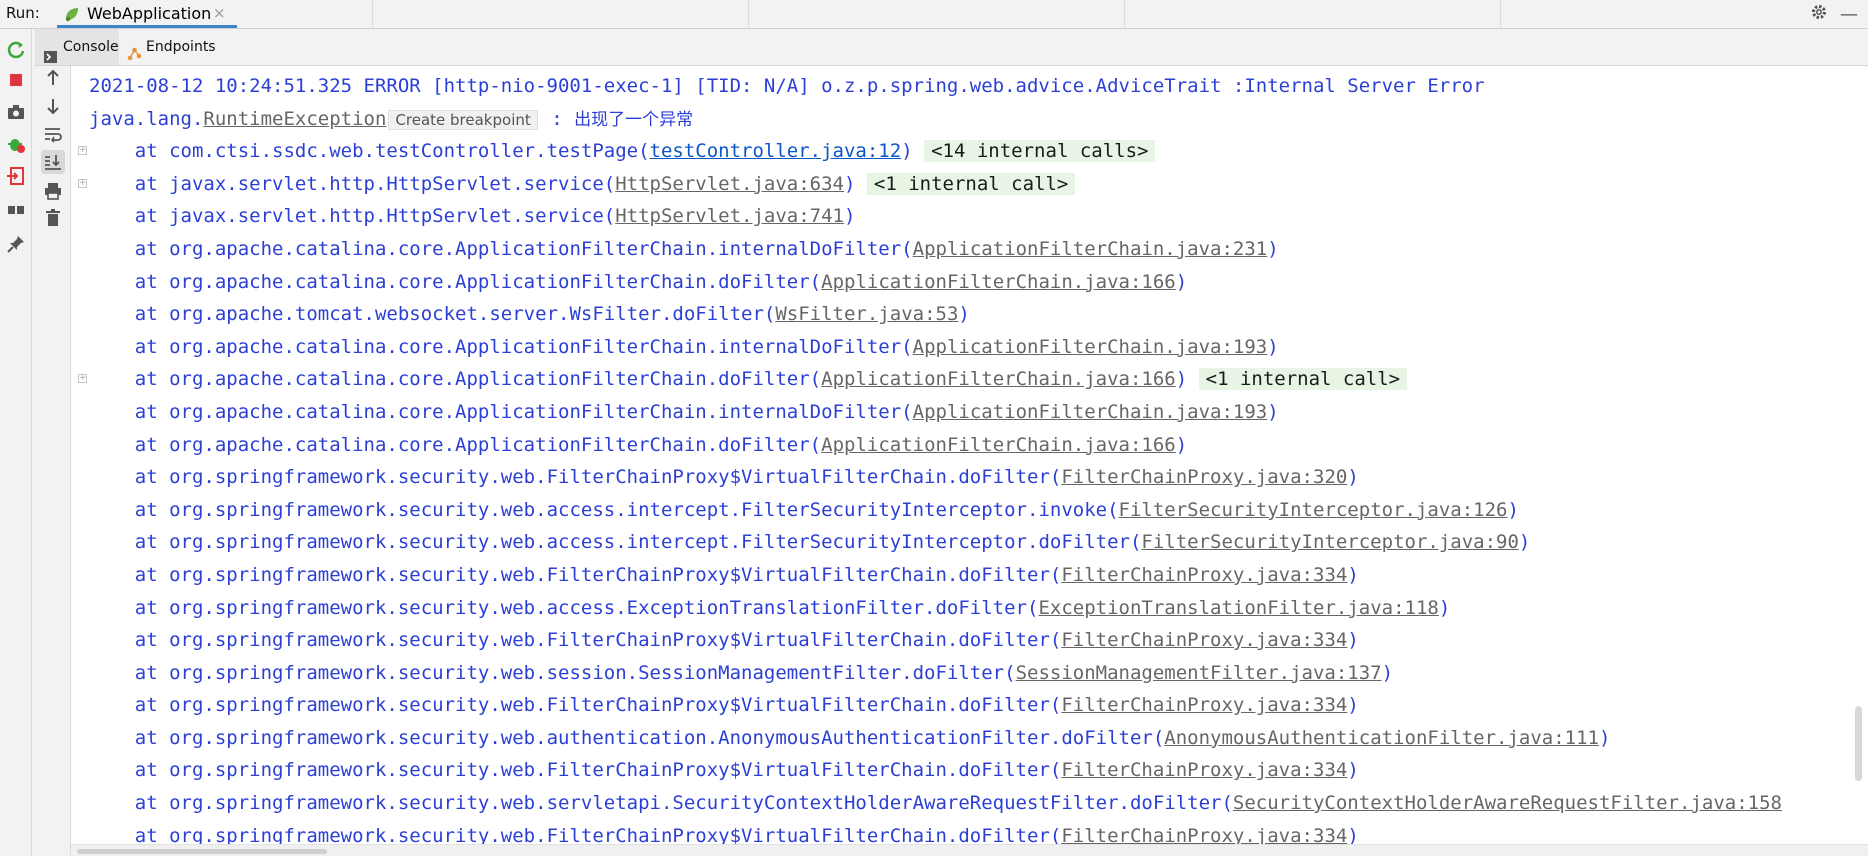 The image size is (1868, 856). Describe the element at coordinates (463, 119) in the screenshot. I see `create-breakpoint-button: Create breakpoint` at that location.